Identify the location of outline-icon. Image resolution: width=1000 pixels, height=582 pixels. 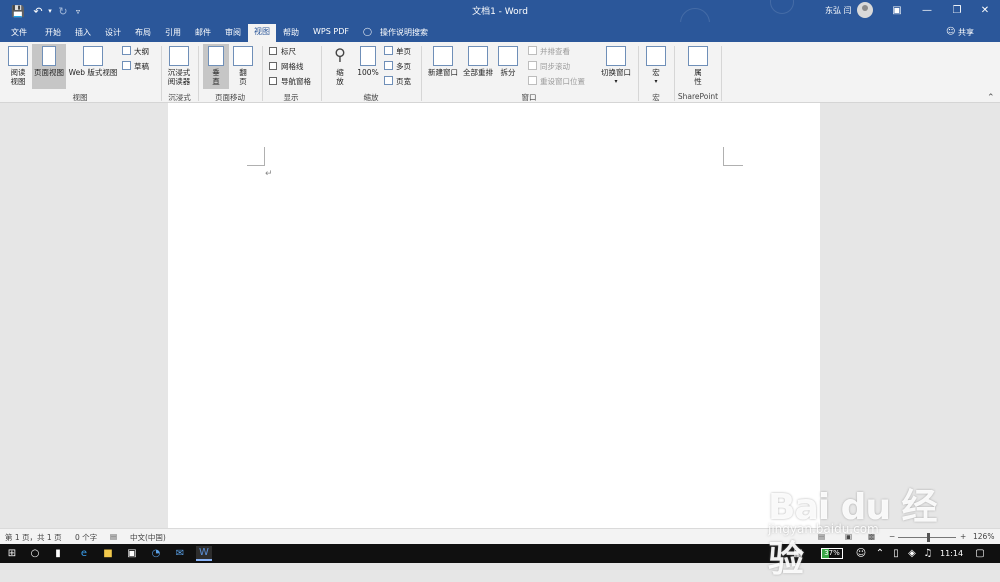
(126, 50).